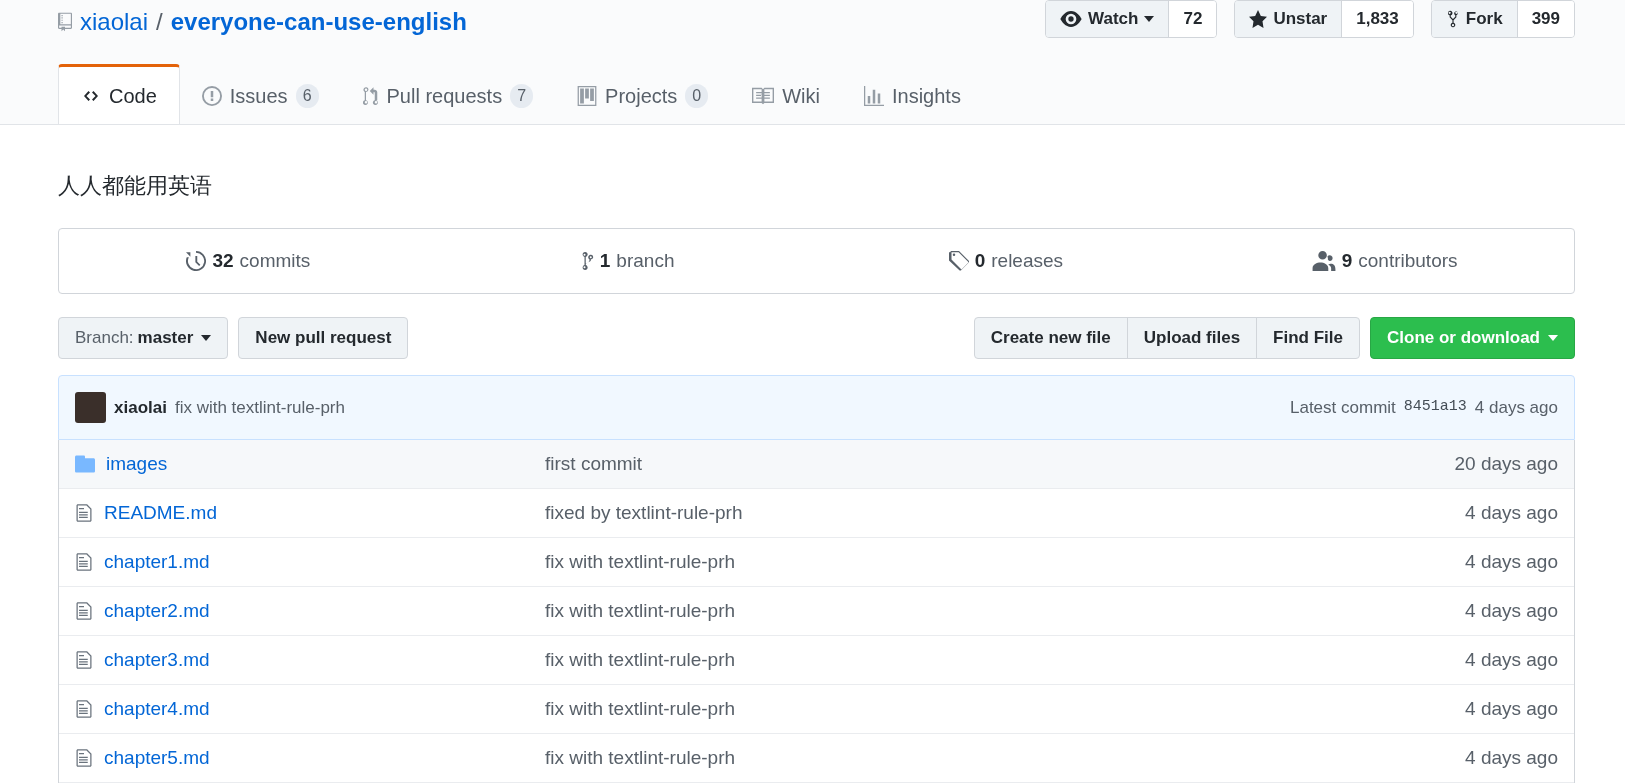 The image size is (1625, 784). What do you see at coordinates (137, 464) in the screenshot?
I see `folder-link: images` at bounding box center [137, 464].